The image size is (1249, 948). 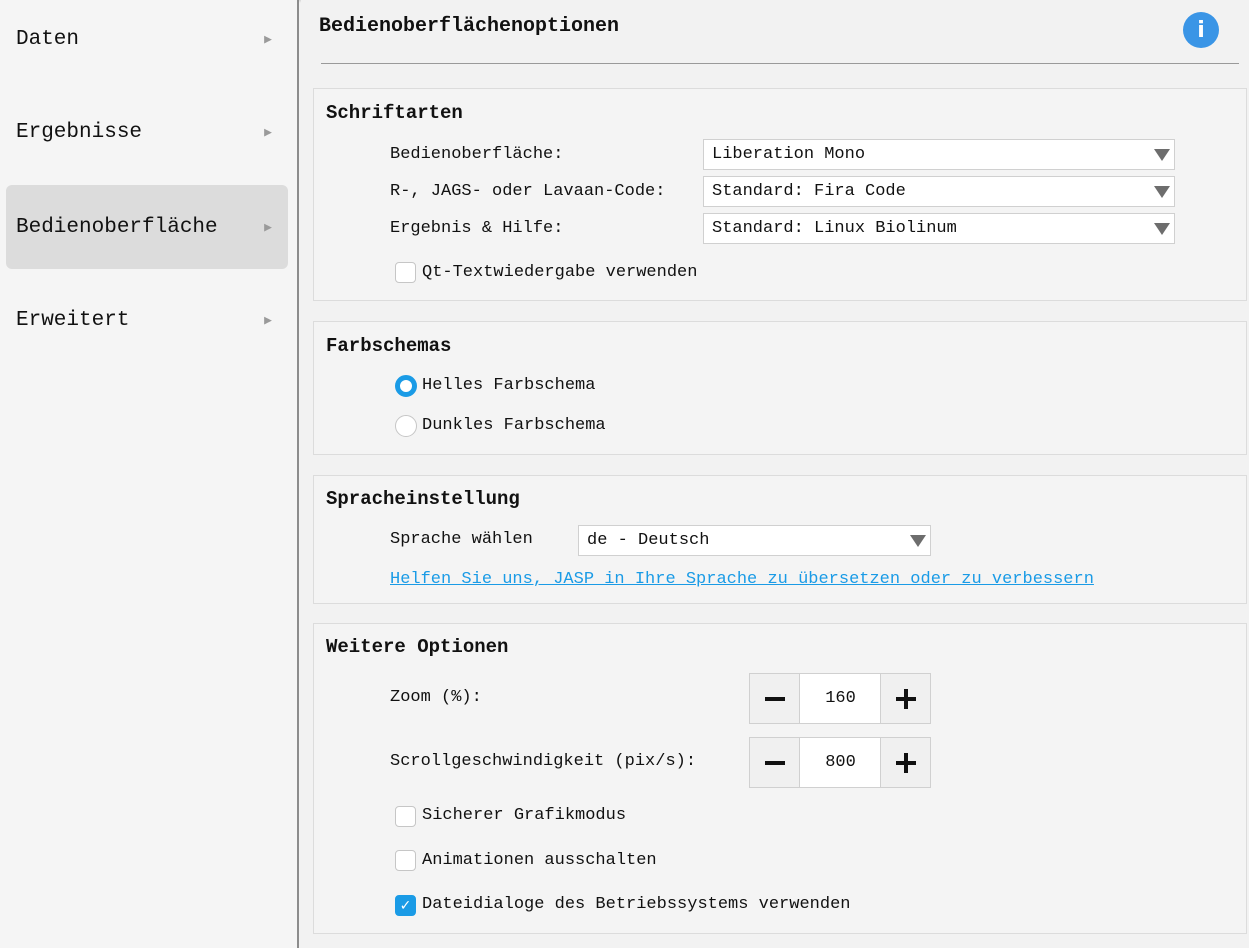 What do you see at coordinates (48, 39) in the screenshot?
I see `sidebar-item-label: Daten` at bounding box center [48, 39].